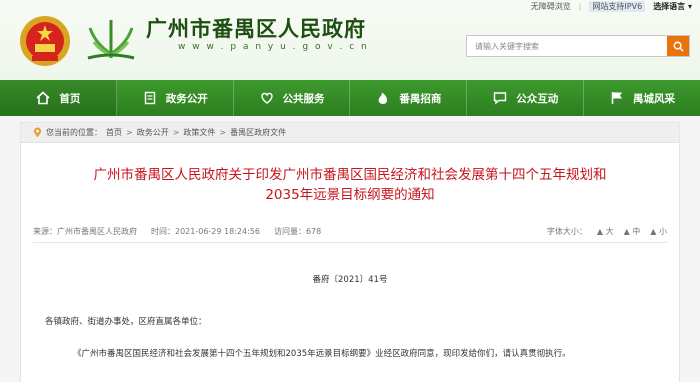 This screenshot has width=700, height=382. I want to click on font-size-small: ▲ 小, so click(658, 231).